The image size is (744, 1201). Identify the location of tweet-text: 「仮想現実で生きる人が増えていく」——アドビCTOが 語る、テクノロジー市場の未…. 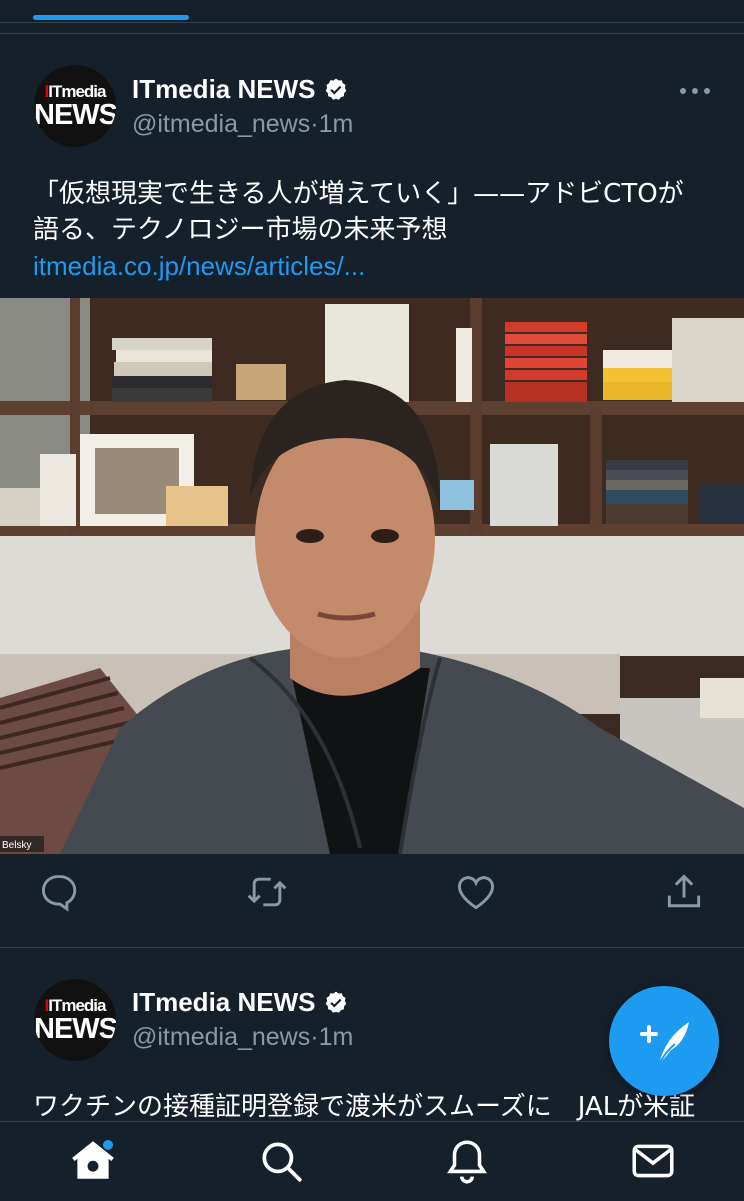
(373, 230).